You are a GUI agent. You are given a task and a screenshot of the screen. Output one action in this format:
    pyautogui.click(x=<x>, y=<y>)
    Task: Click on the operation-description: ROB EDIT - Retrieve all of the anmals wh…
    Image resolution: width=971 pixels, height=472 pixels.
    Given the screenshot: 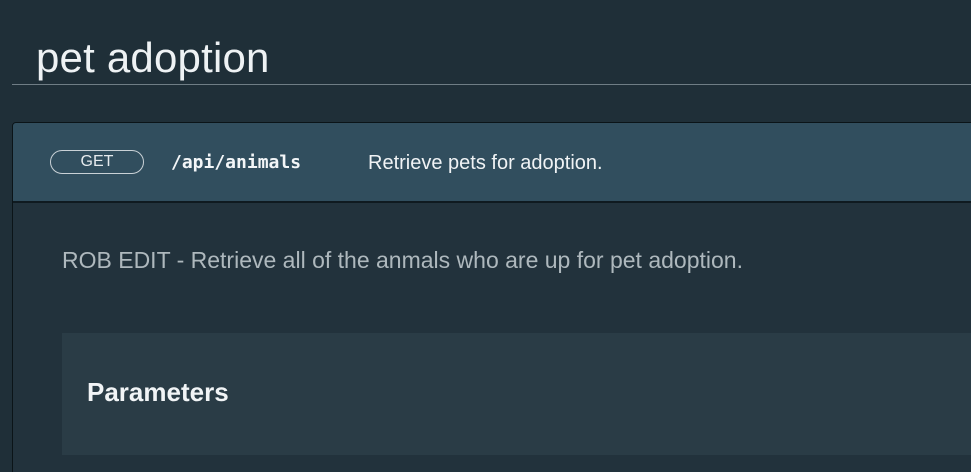 What is the action you would take?
    pyautogui.click(x=402, y=260)
    